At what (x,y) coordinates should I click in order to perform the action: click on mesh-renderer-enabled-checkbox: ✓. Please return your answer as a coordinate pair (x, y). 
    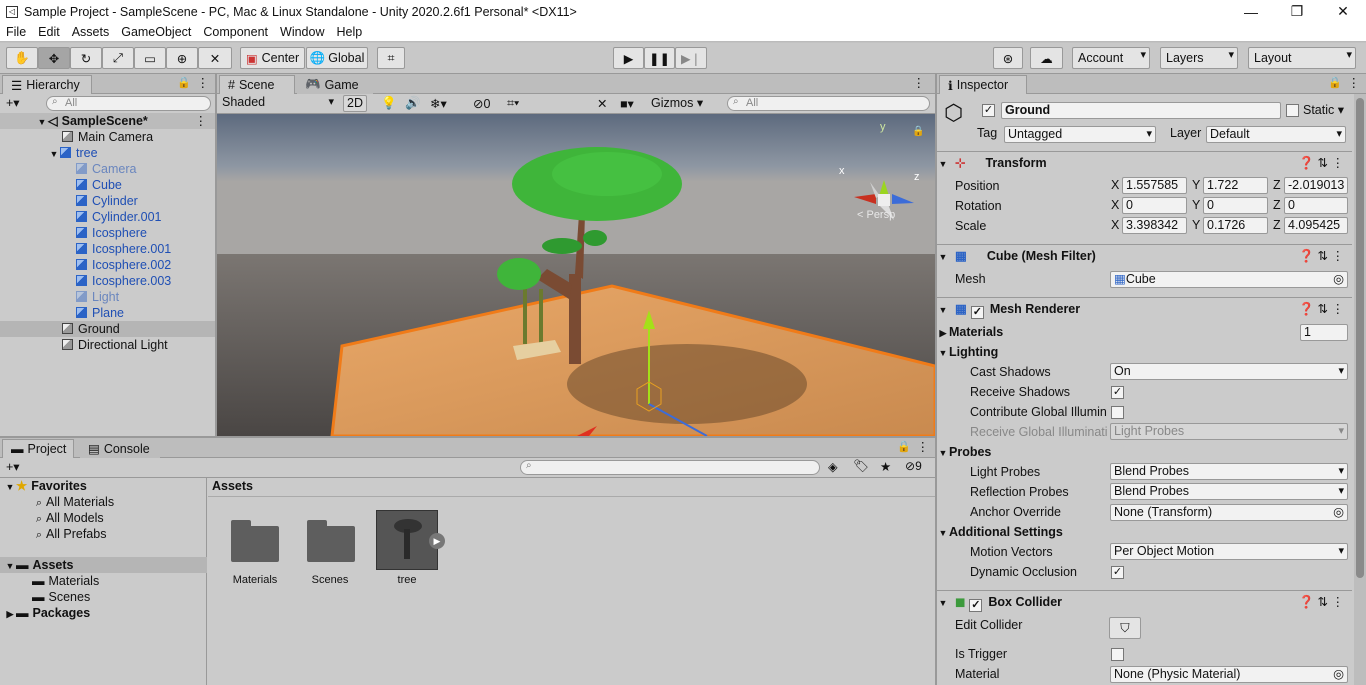
    Looking at the image, I should click on (977, 312).